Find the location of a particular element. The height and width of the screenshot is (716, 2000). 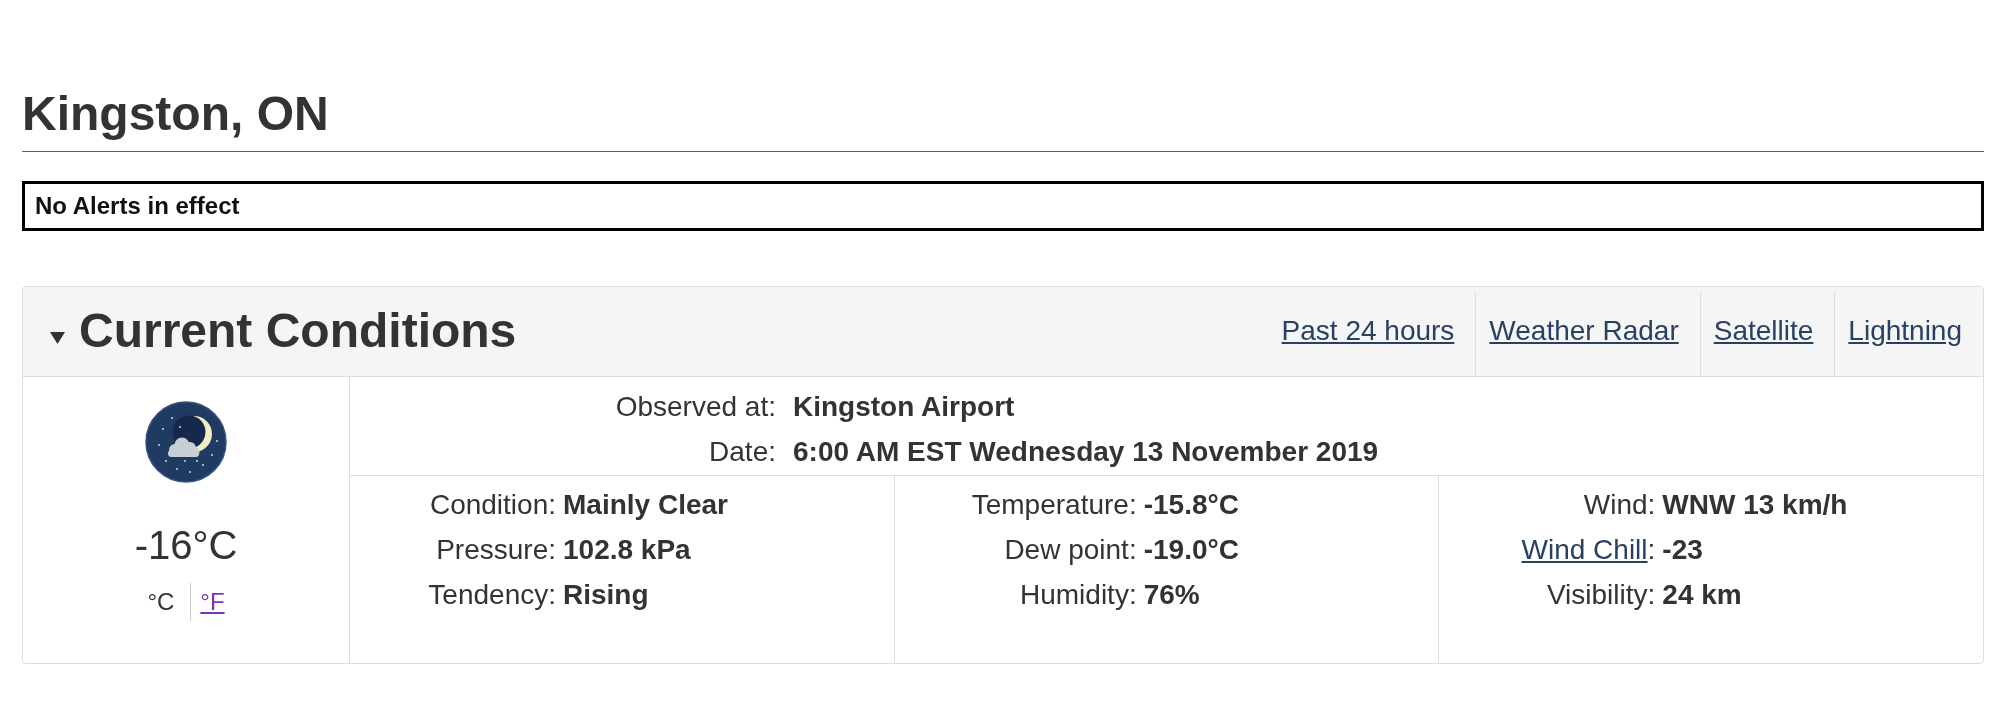

header-link: Satellite is located at coordinates (1763, 331).